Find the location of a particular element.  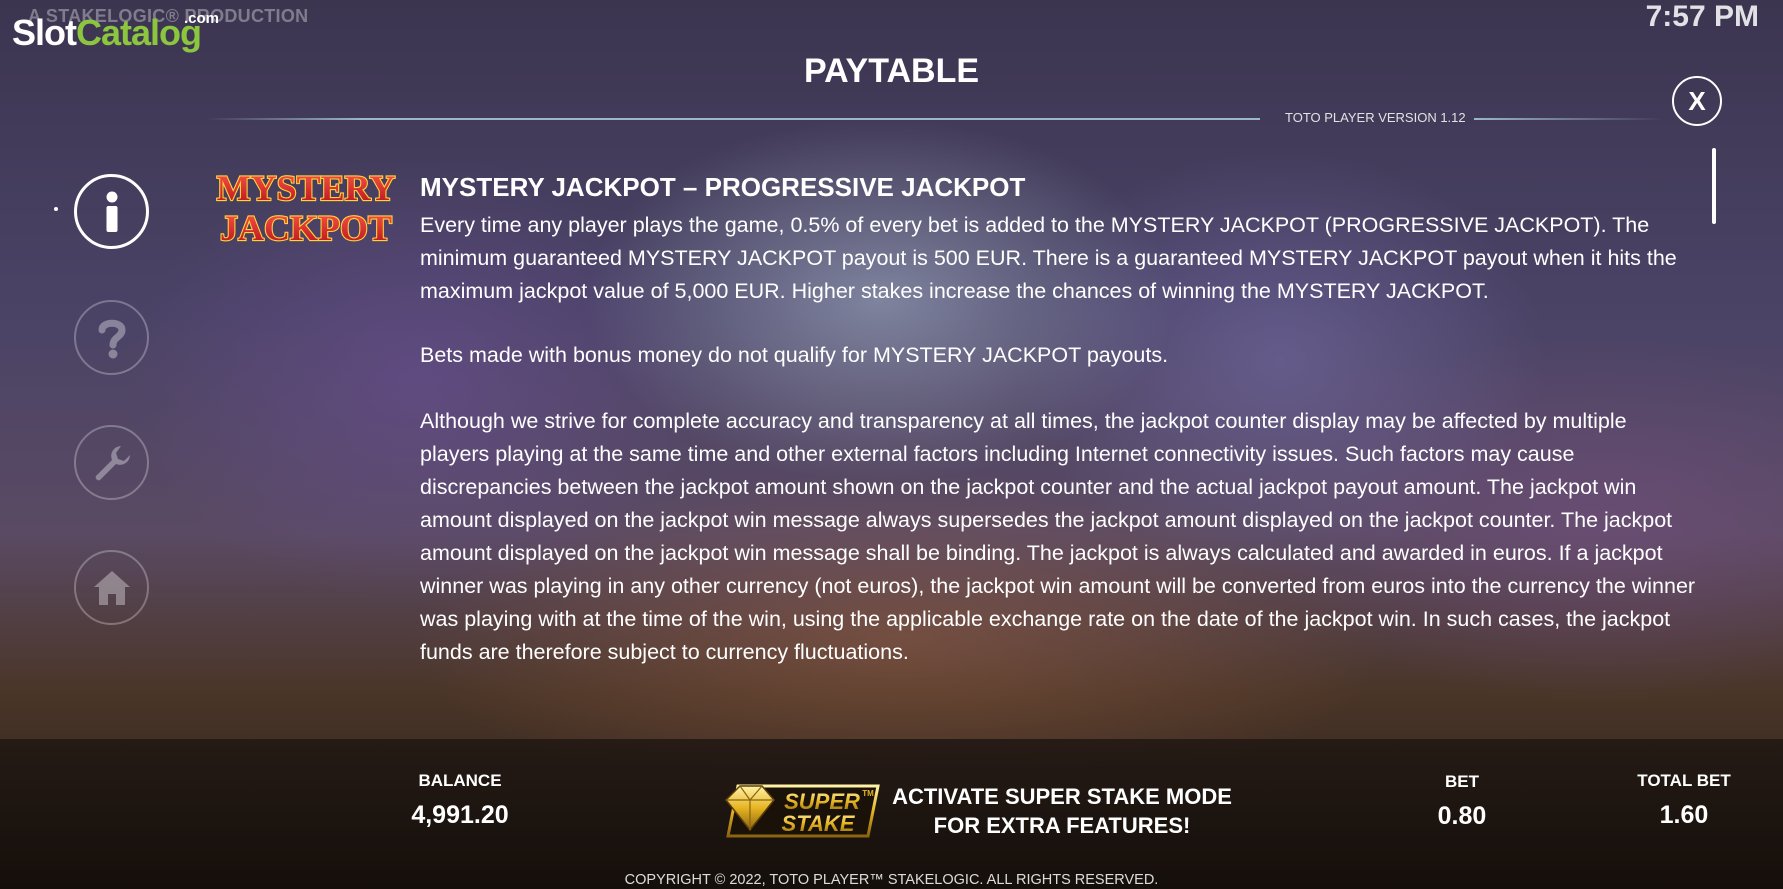

info-icon is located at coordinates (111, 211).